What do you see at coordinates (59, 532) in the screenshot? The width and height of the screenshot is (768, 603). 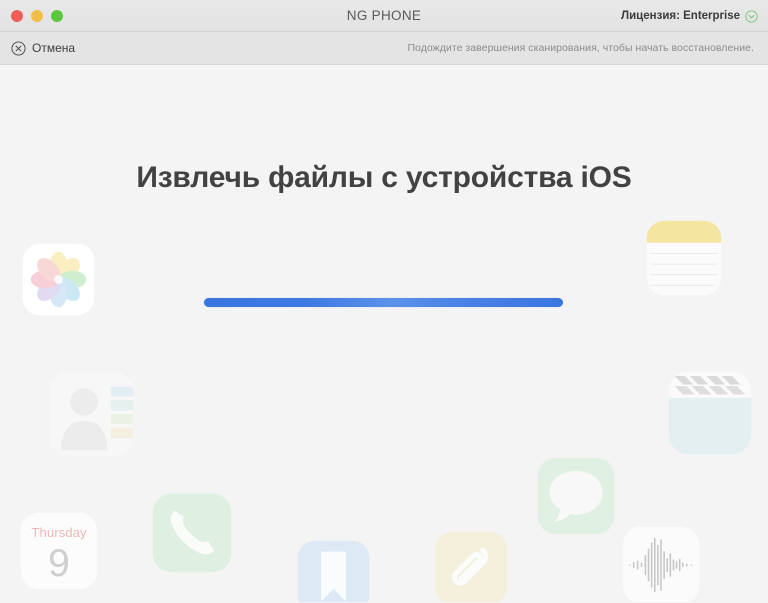 I see `svg-text: Thursday` at bounding box center [59, 532].